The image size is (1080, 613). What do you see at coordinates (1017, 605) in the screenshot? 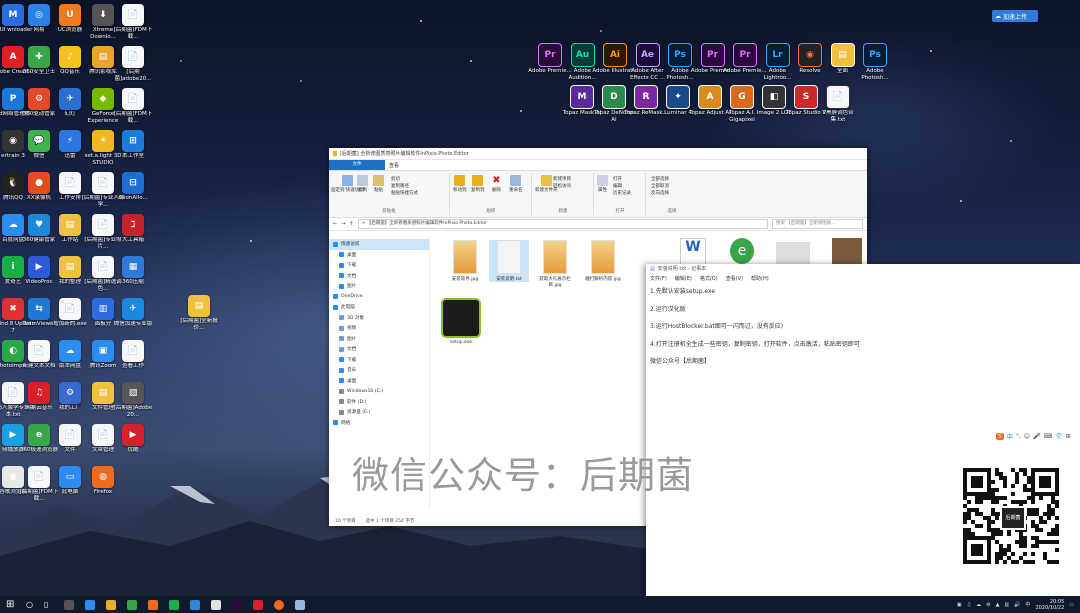
I see `volume-icon: 🔊` at bounding box center [1017, 605].